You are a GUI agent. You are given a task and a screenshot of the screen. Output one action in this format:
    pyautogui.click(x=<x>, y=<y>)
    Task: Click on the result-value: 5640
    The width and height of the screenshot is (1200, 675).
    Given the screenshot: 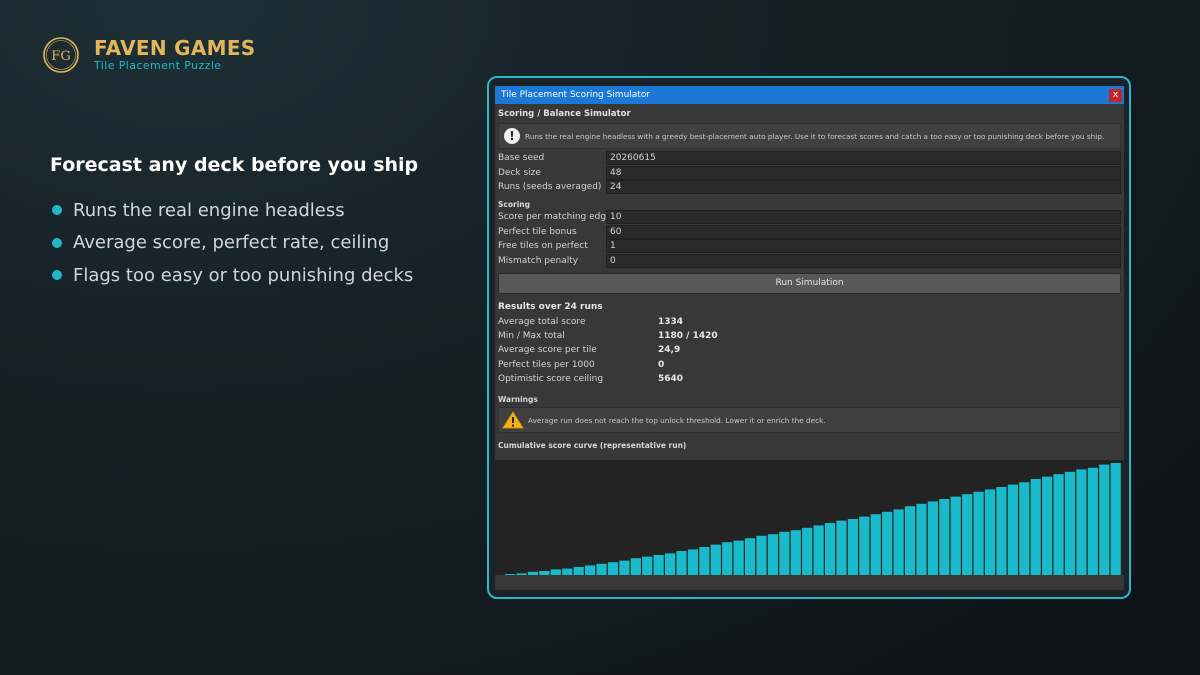 What is the action you would take?
    pyautogui.click(x=671, y=379)
    